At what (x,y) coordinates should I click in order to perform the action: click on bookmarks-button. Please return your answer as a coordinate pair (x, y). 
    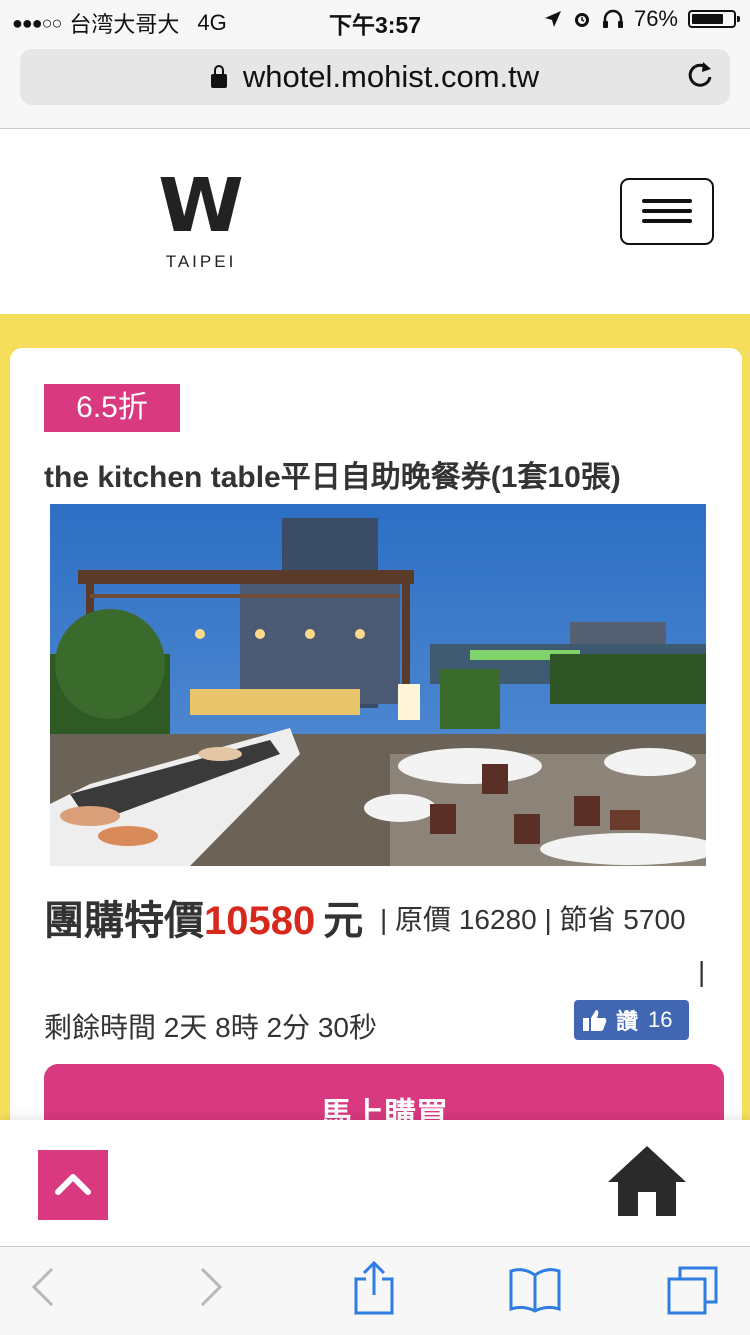
    Looking at the image, I should click on (535, 1292).